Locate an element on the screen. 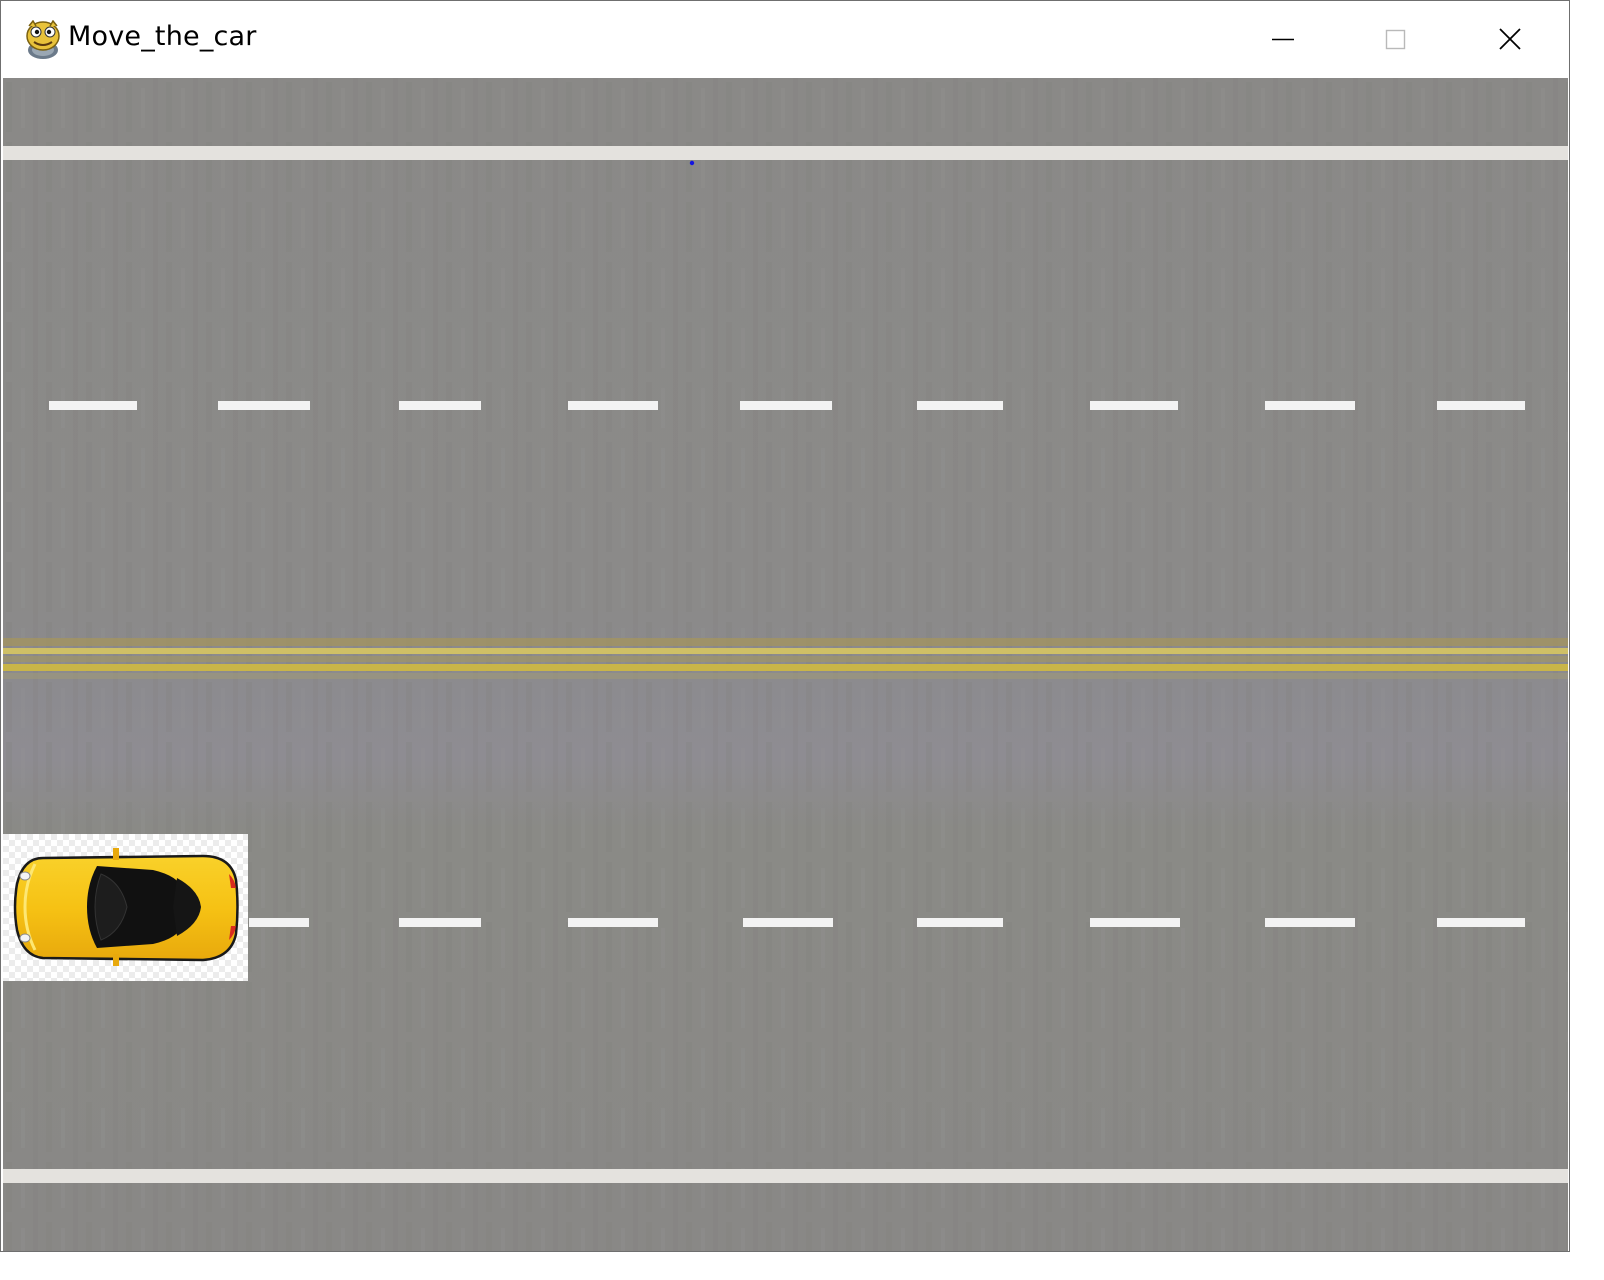 This screenshot has height=1280, width=1604. blue-marker-dot is located at coordinates (692, 163).